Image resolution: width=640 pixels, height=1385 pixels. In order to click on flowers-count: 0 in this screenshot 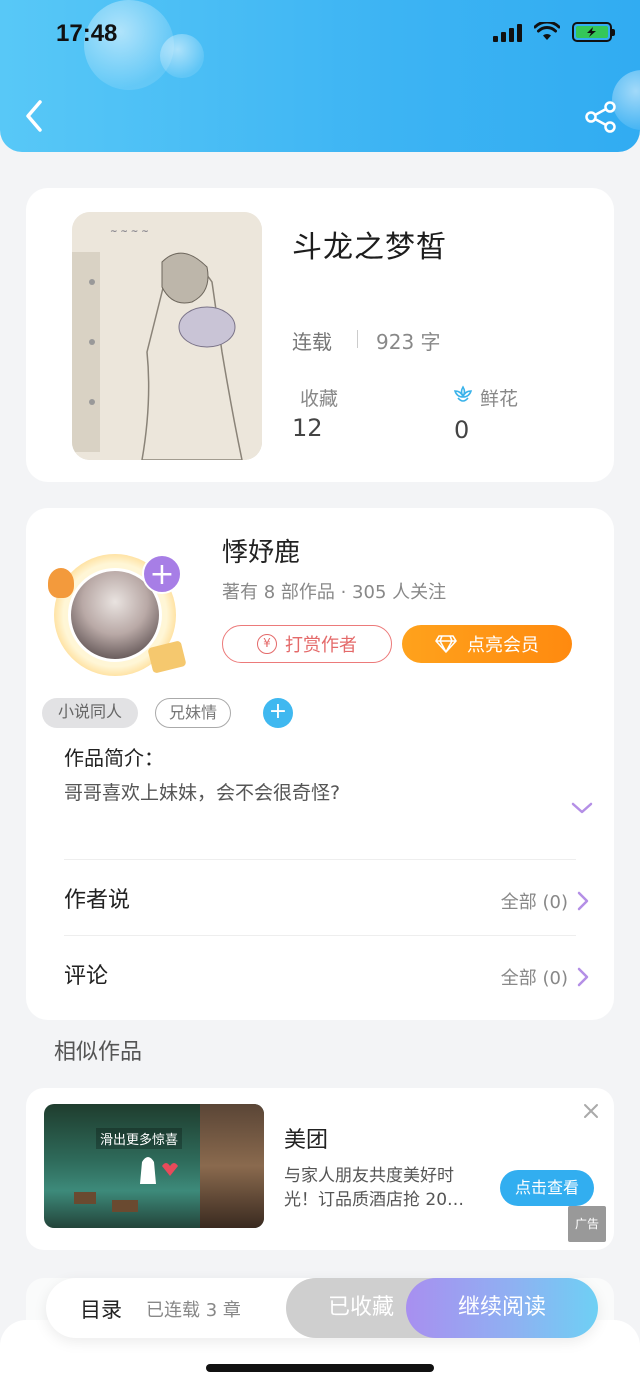, I will do `click(462, 430)`.